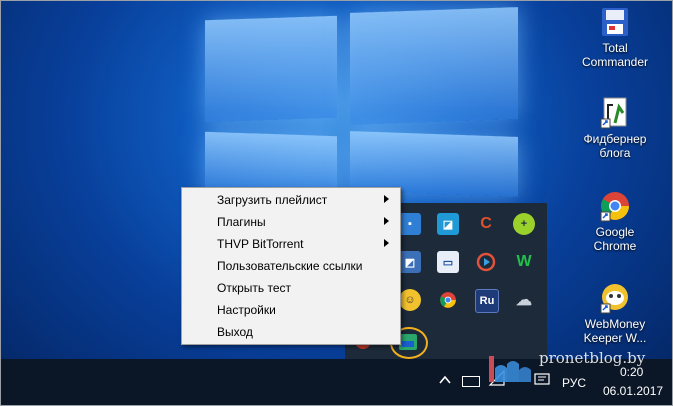 The width and height of the screenshot is (673, 406). Describe the element at coordinates (448, 262) in the screenshot. I see `tray-window-icon: ▭` at that location.